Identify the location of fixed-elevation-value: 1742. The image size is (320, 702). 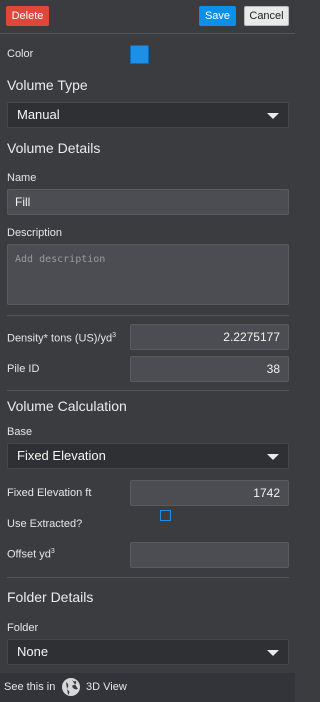
(266, 493).